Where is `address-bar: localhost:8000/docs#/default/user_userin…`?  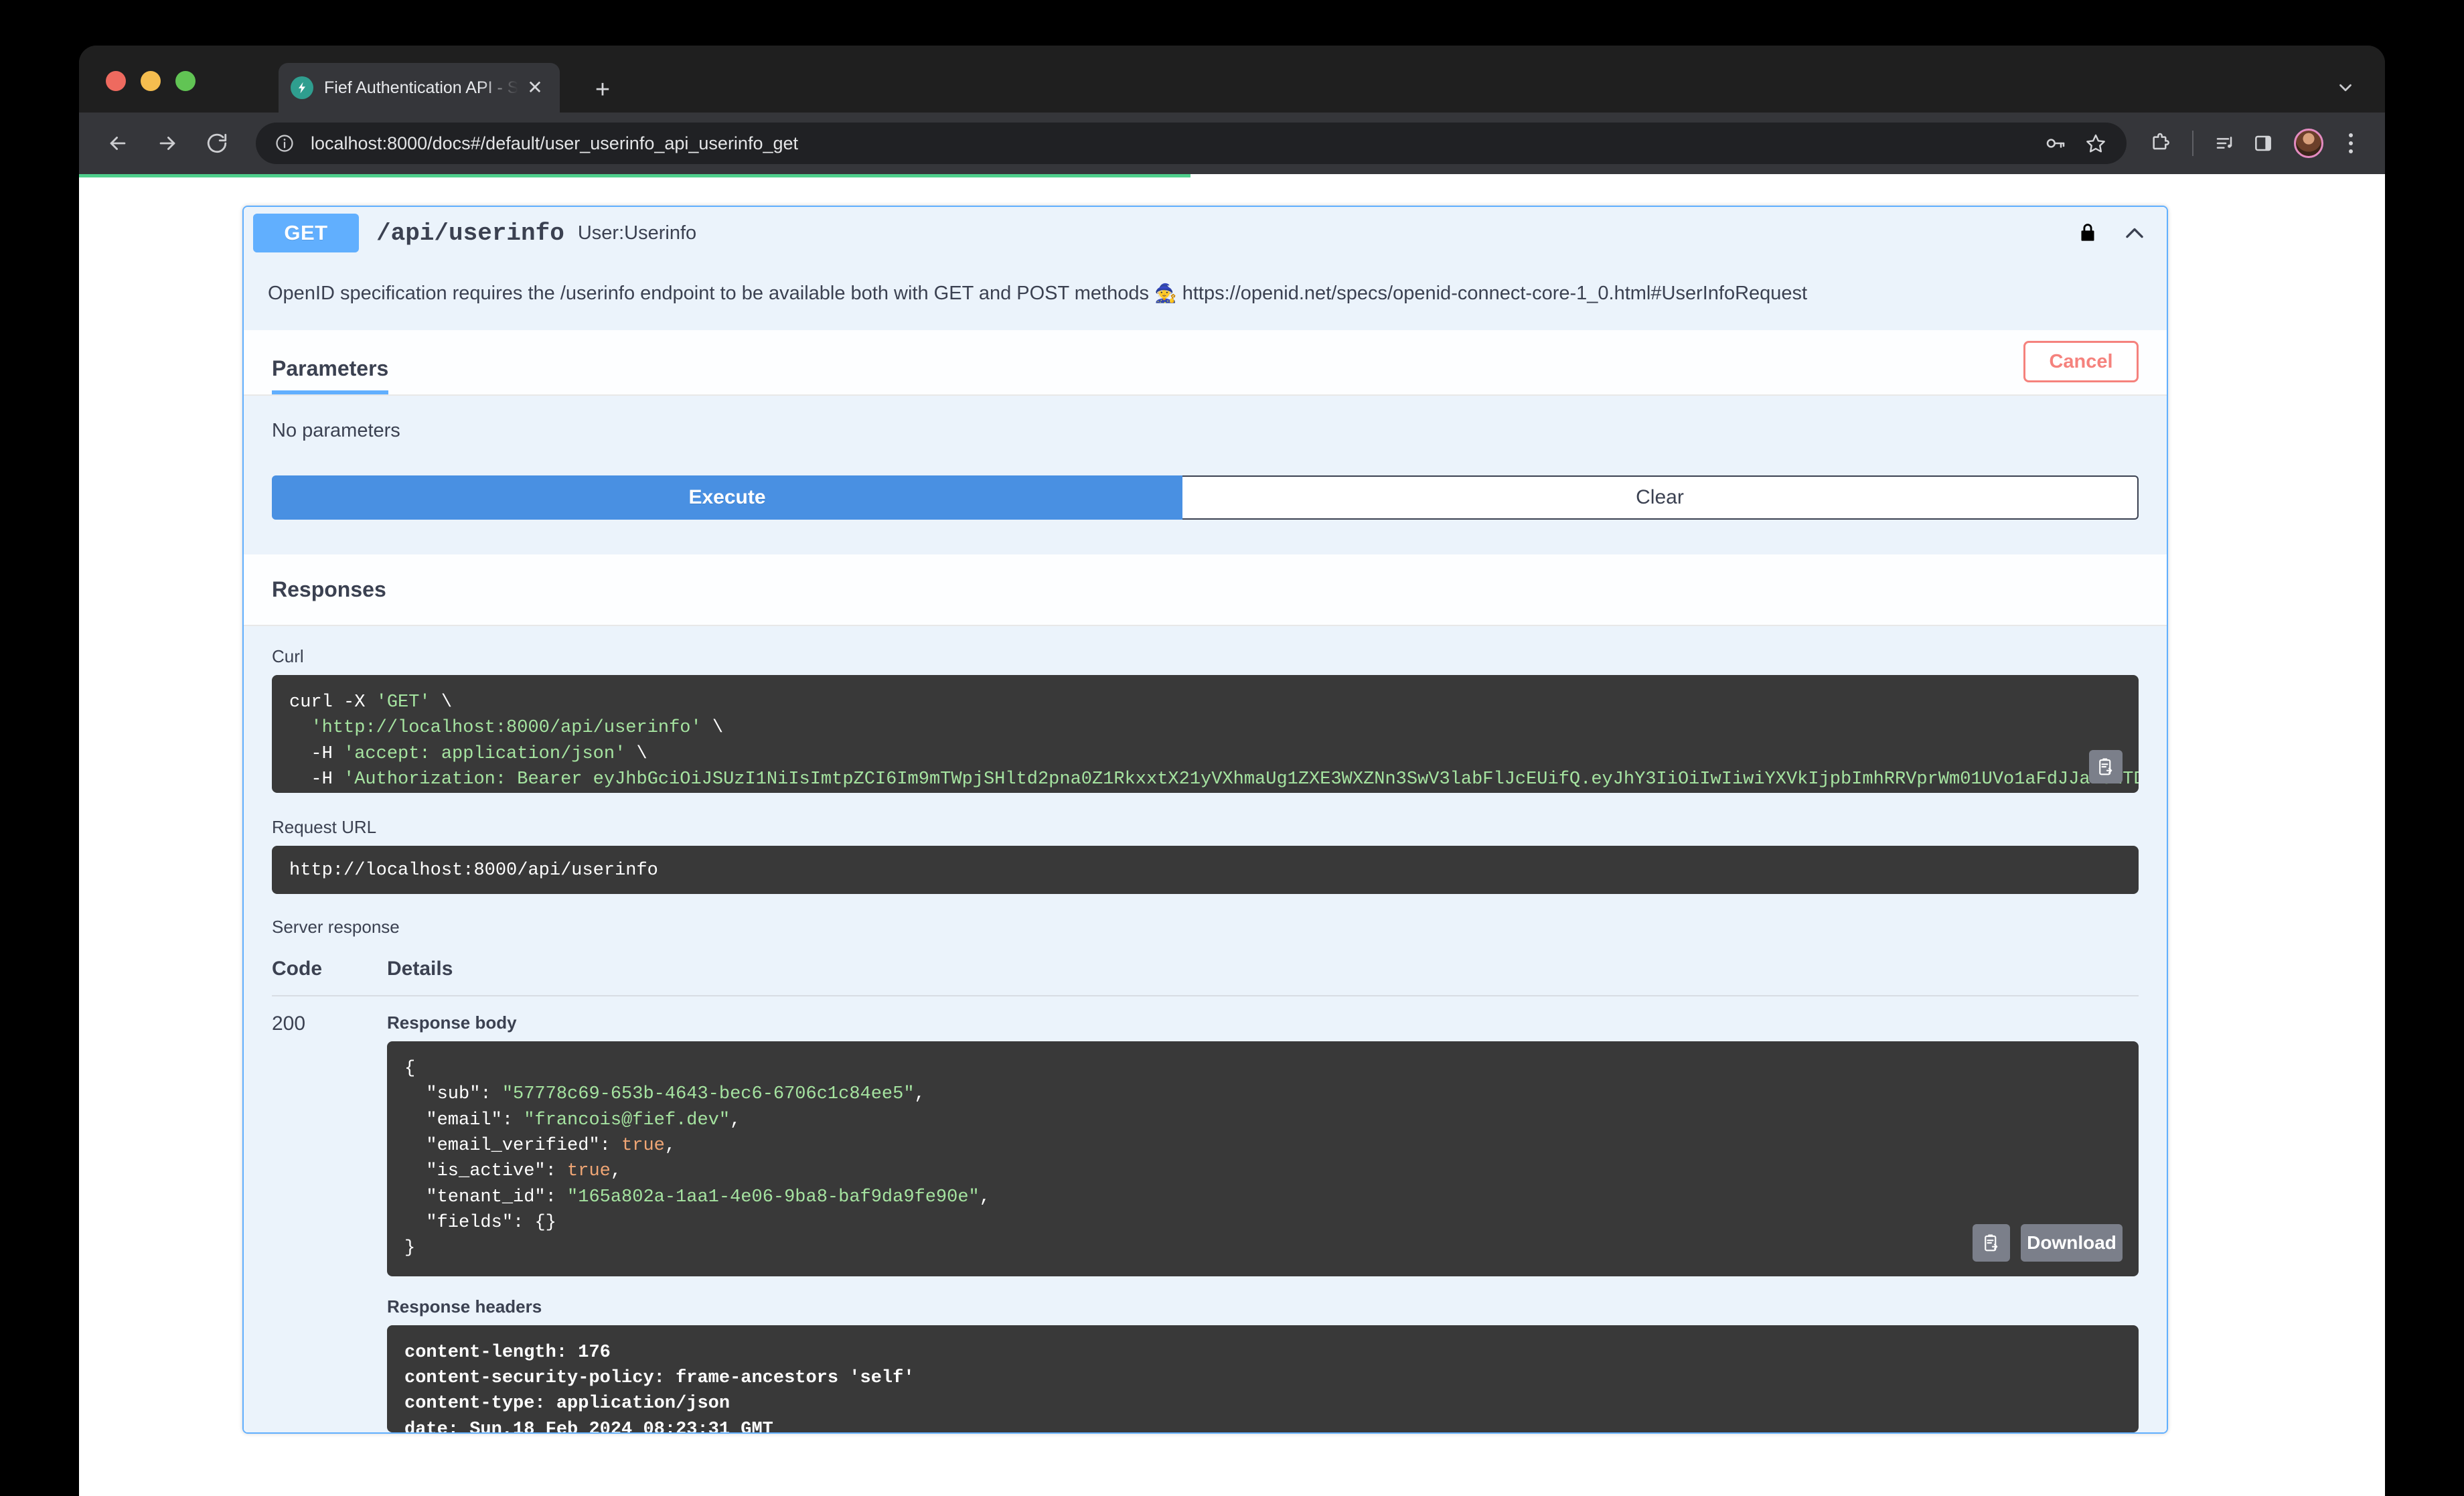
address-bar: localhost:8000/docs#/default/user_userin… is located at coordinates (1191, 144).